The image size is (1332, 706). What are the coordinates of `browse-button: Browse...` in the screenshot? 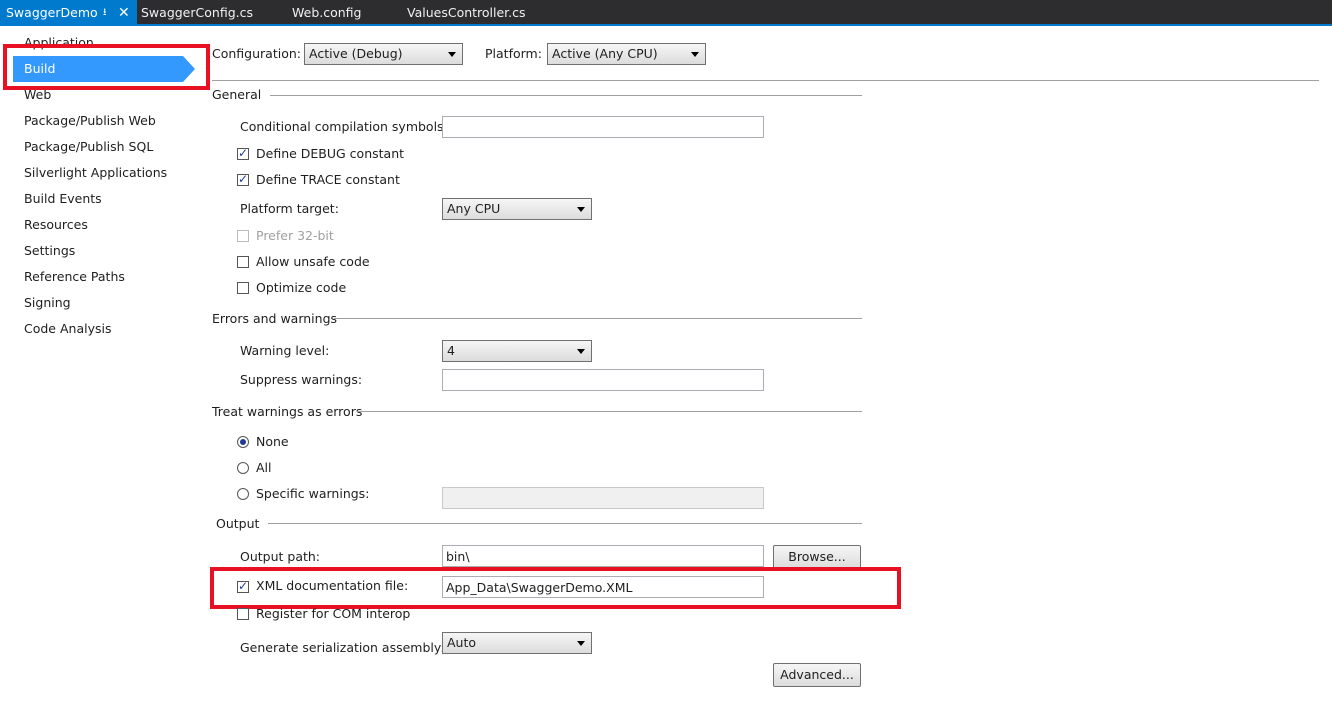 It's located at (817, 557).